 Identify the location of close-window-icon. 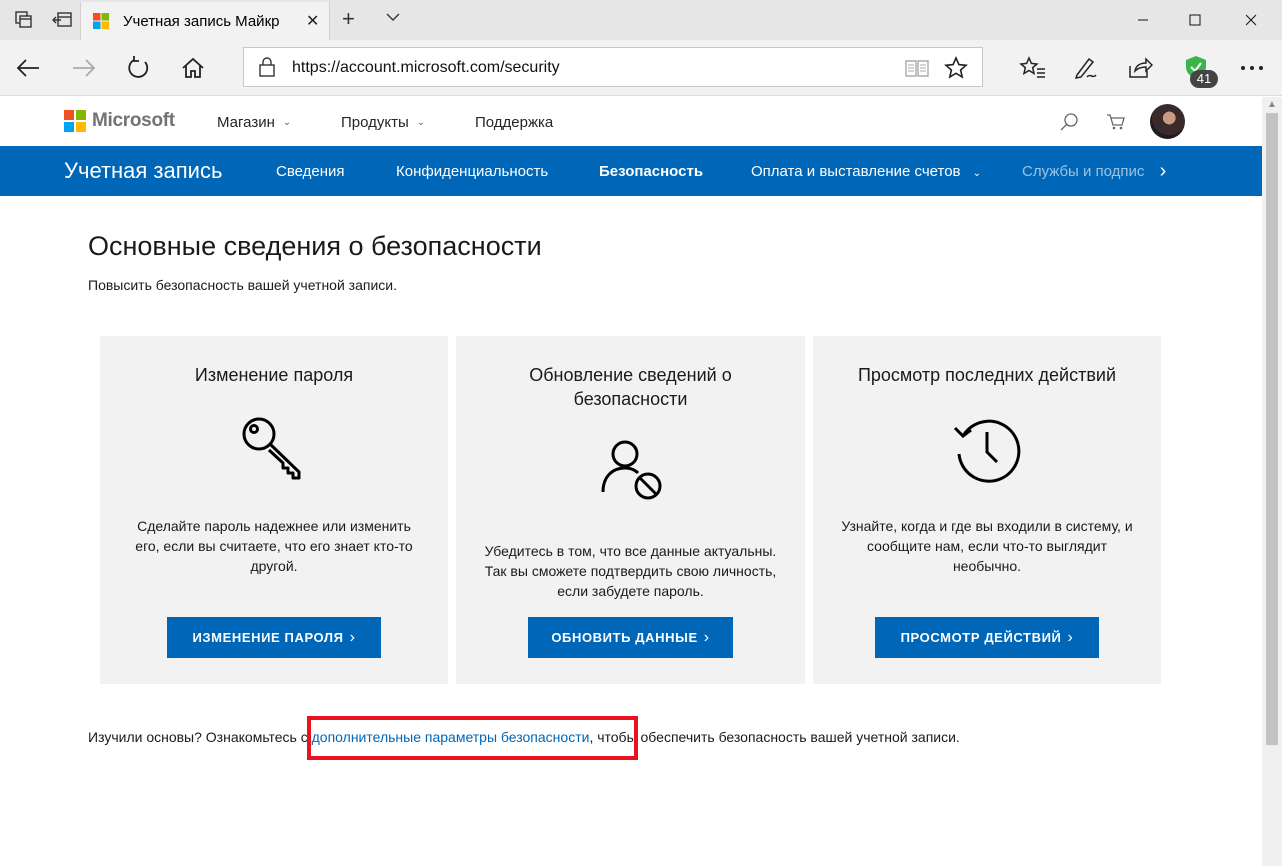
(1251, 20).